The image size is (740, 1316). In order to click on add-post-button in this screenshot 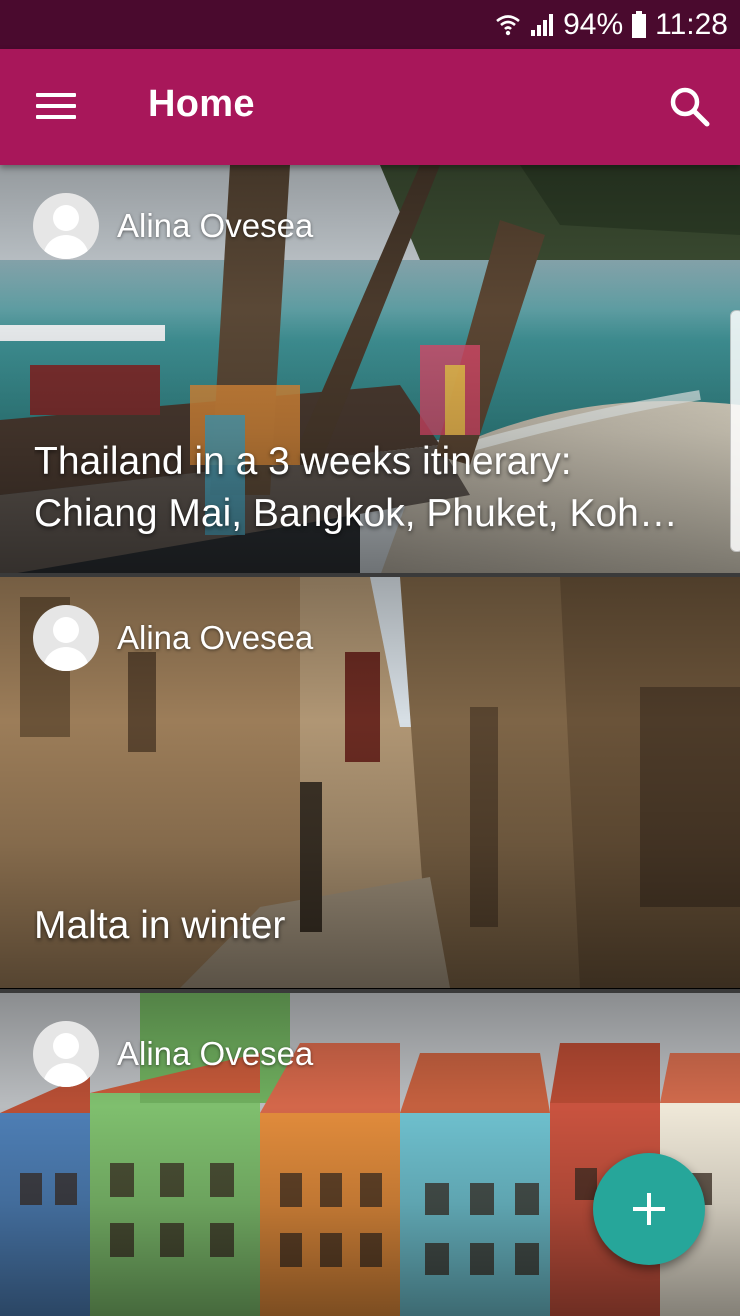, I will do `click(649, 1209)`.